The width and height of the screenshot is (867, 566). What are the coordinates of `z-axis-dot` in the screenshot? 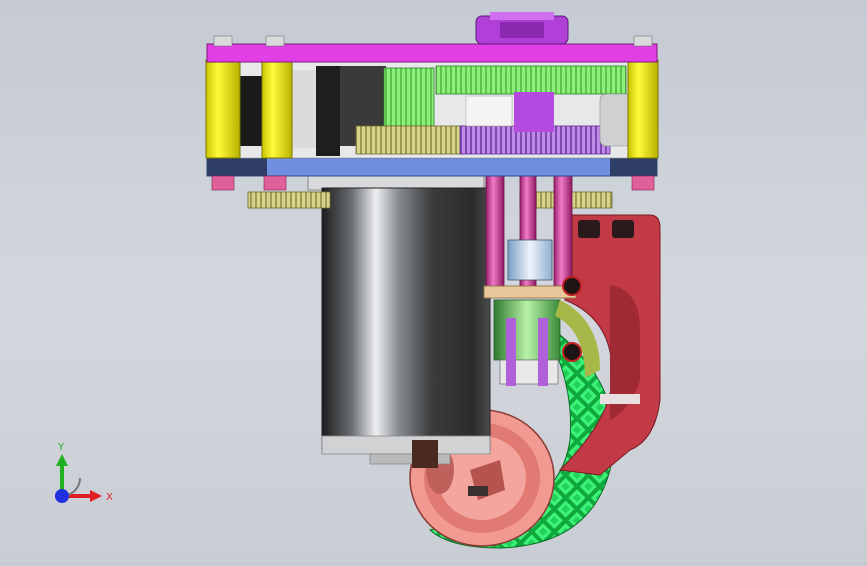 It's located at (62, 496).